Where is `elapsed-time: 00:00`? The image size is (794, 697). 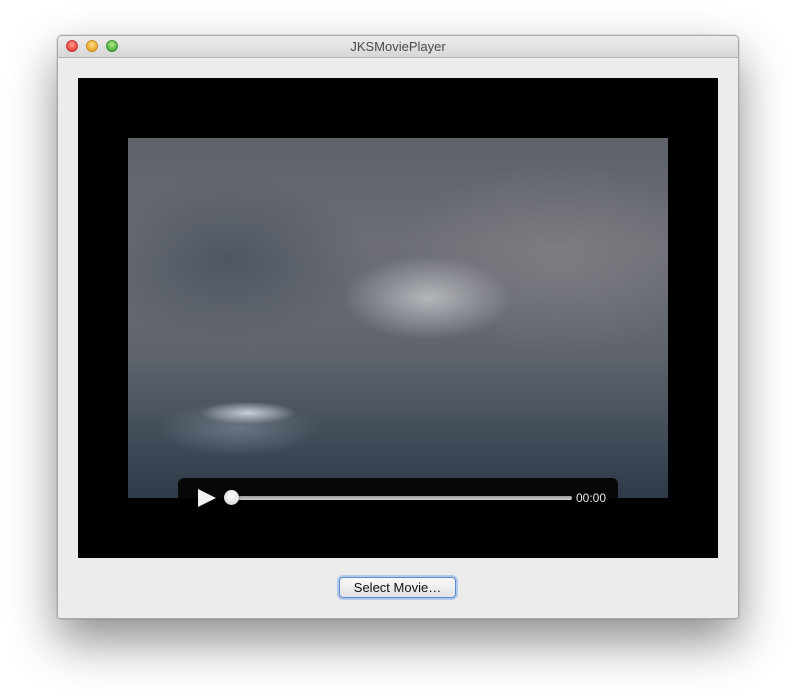 elapsed-time: 00:00 is located at coordinates (591, 498).